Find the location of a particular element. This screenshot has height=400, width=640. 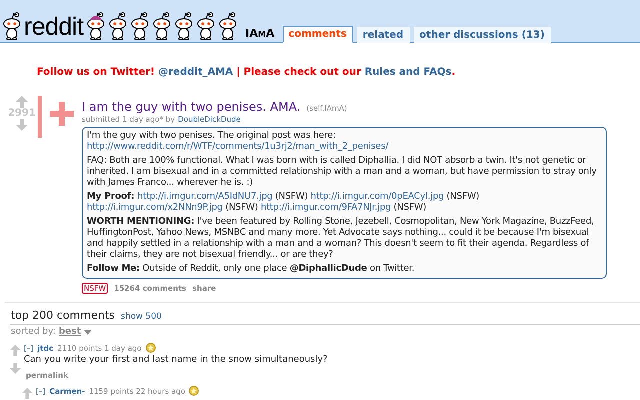

paragraph: I'm the guy with two penises. The original post was here: http://www.reddit.com/r/WTF/comments/1u3rj2/man_with_2_penises/ is located at coordinates (238, 142).